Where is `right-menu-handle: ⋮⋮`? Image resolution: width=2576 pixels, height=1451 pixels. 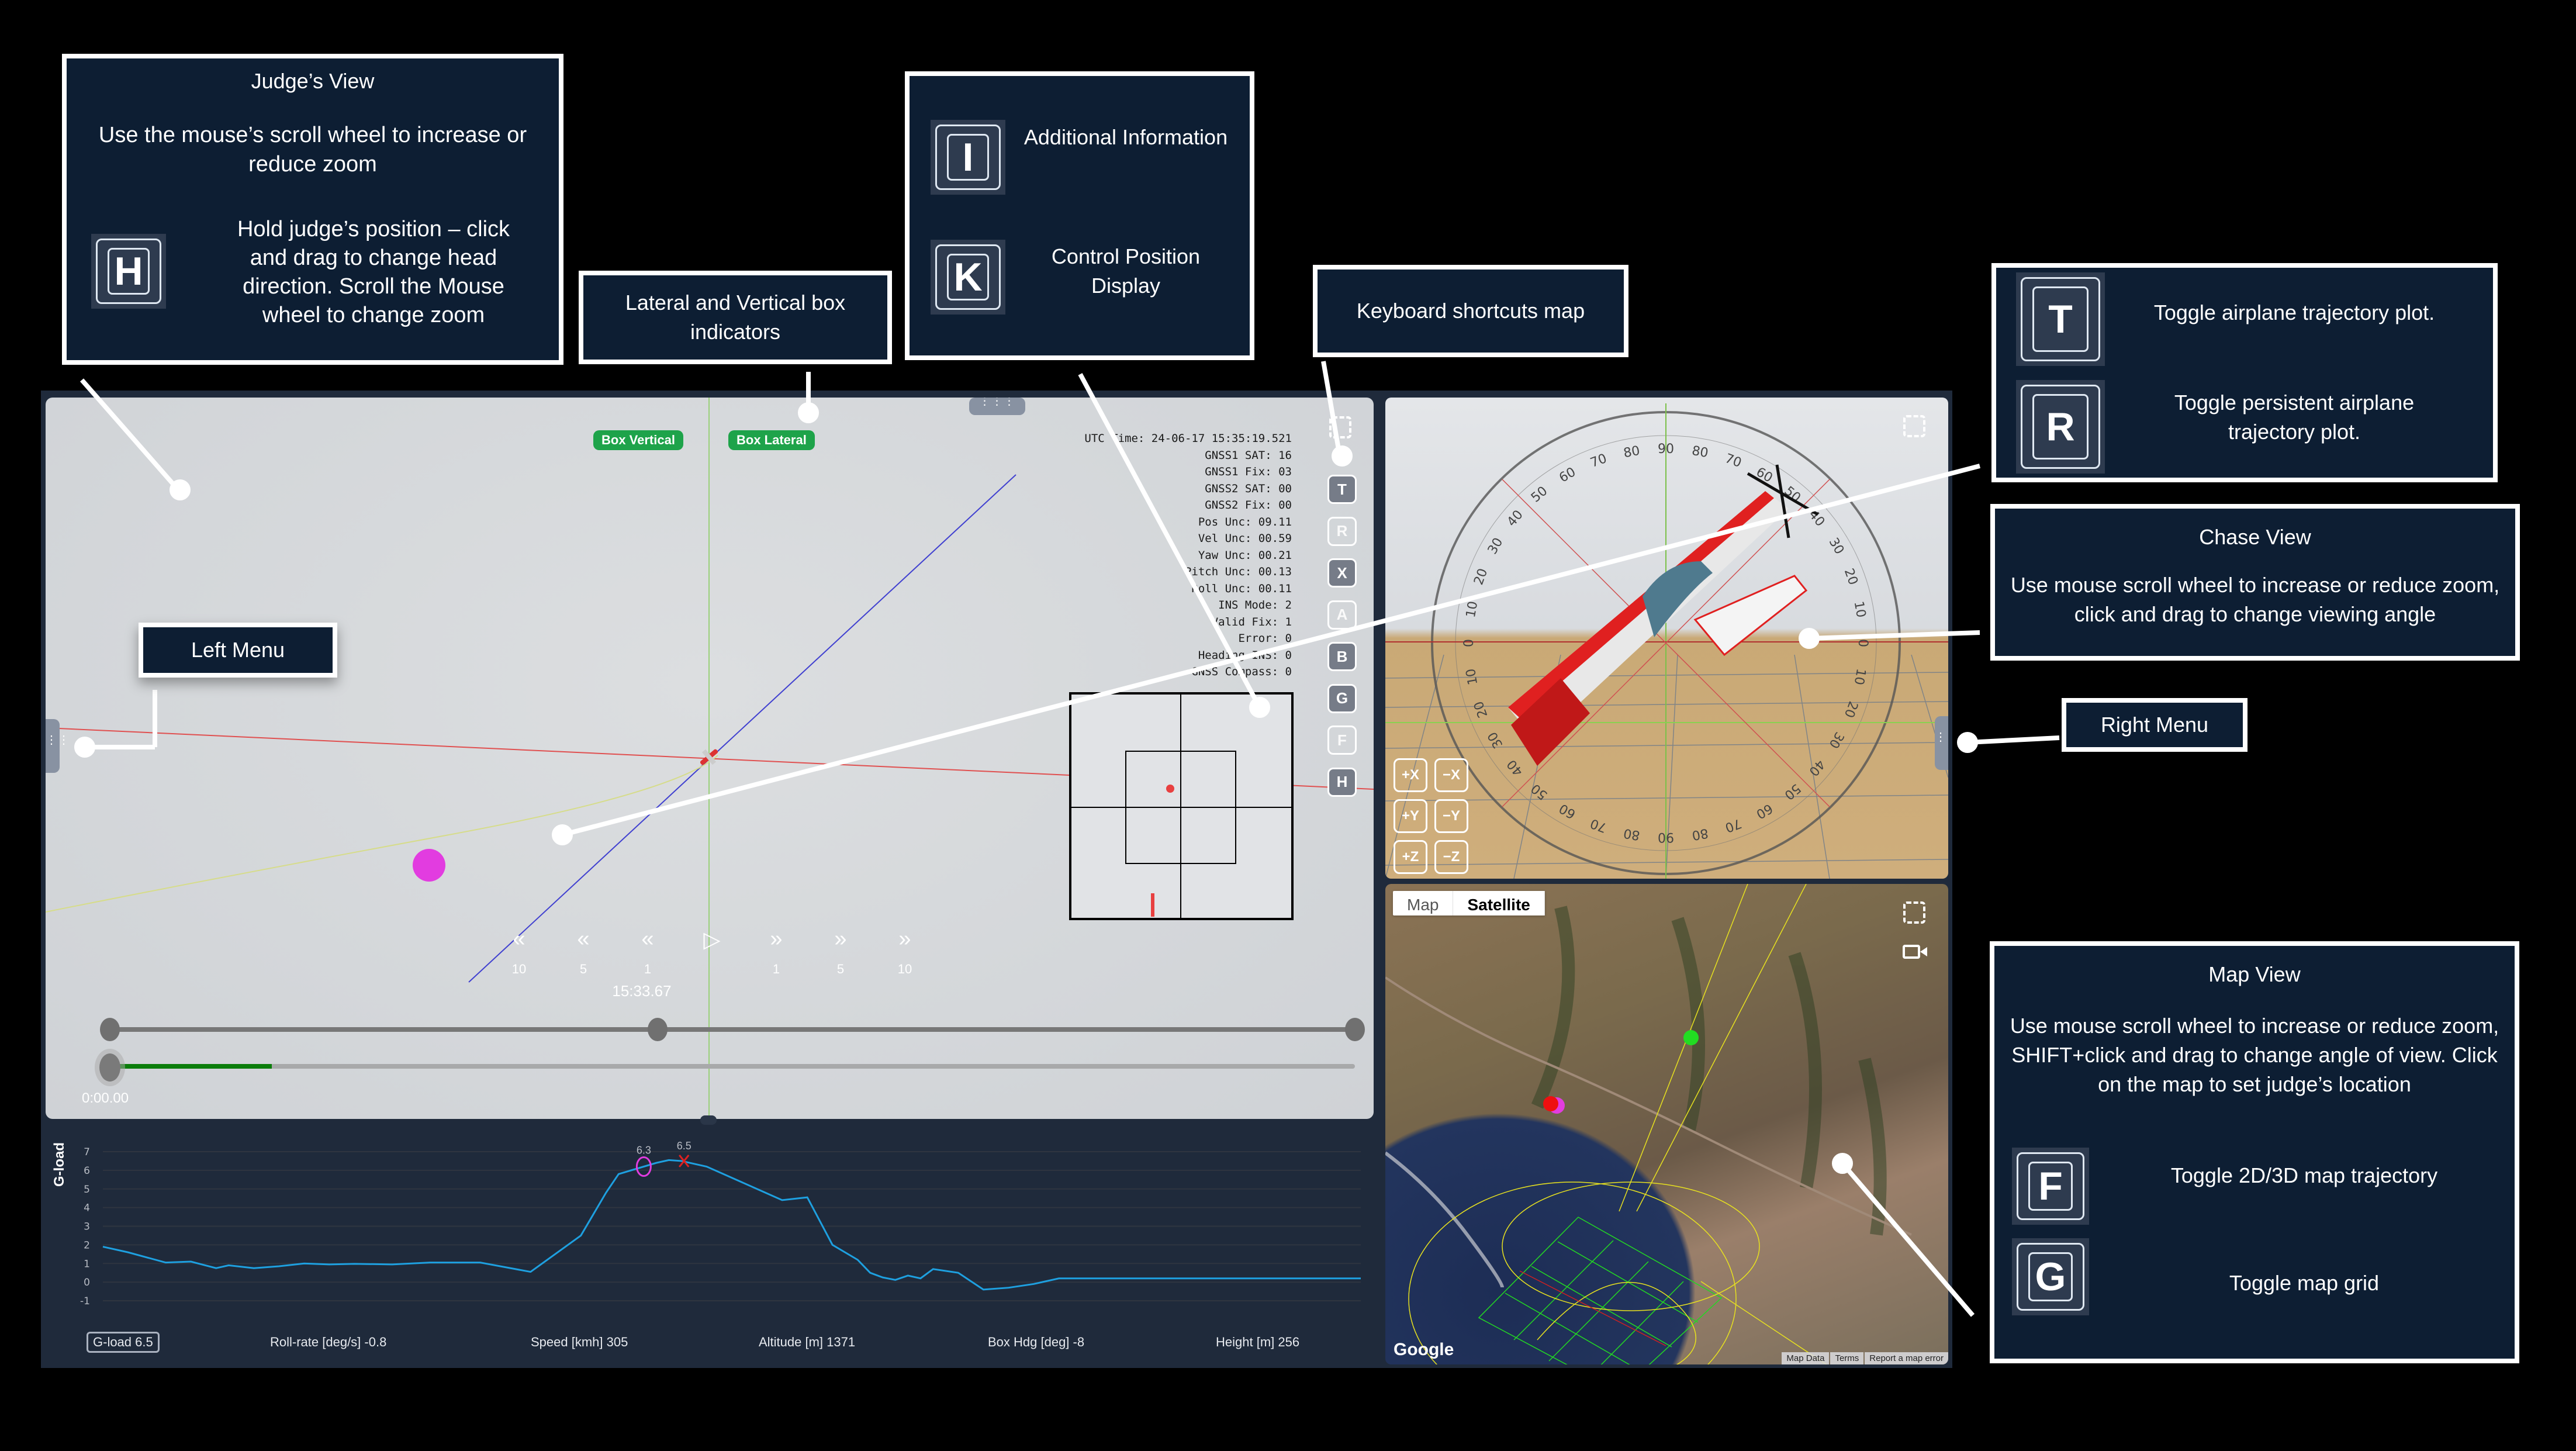 right-menu-handle: ⋮⋮ is located at coordinates (1941, 743).